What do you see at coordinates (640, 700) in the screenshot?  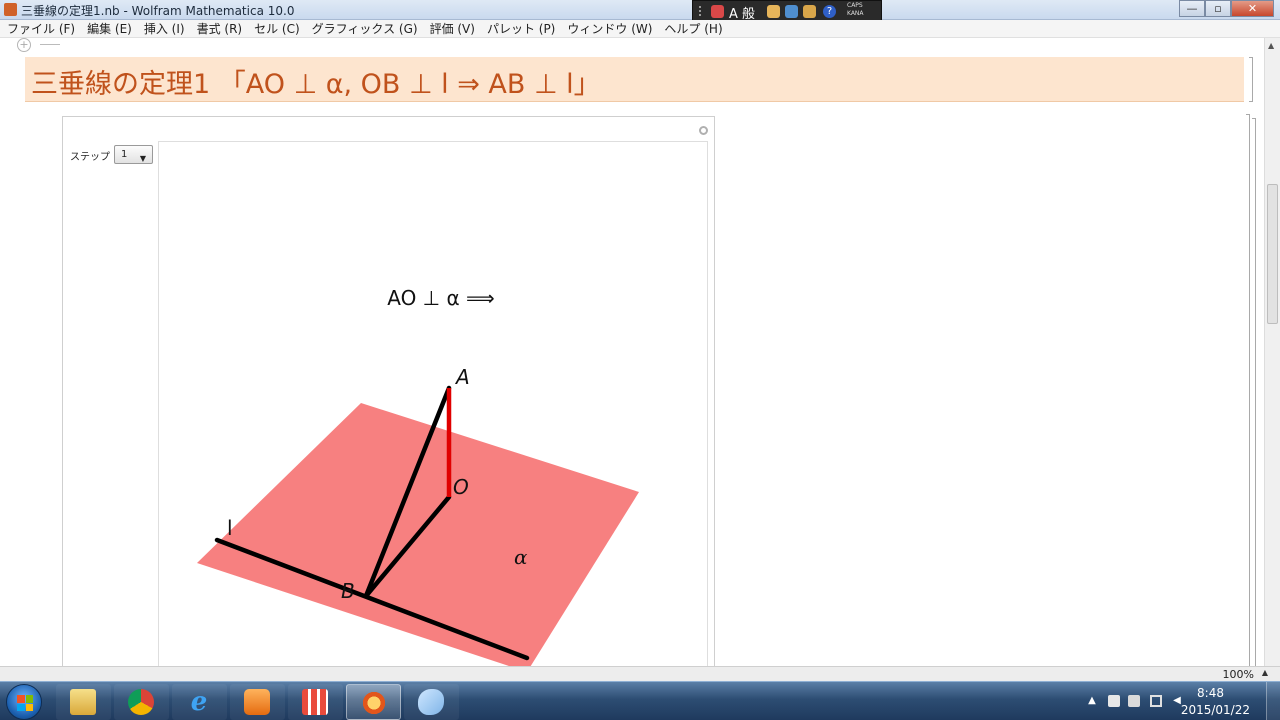 I see `windows-taskbar: e ▲ ◀ 8:48 2015/01/22` at bounding box center [640, 700].